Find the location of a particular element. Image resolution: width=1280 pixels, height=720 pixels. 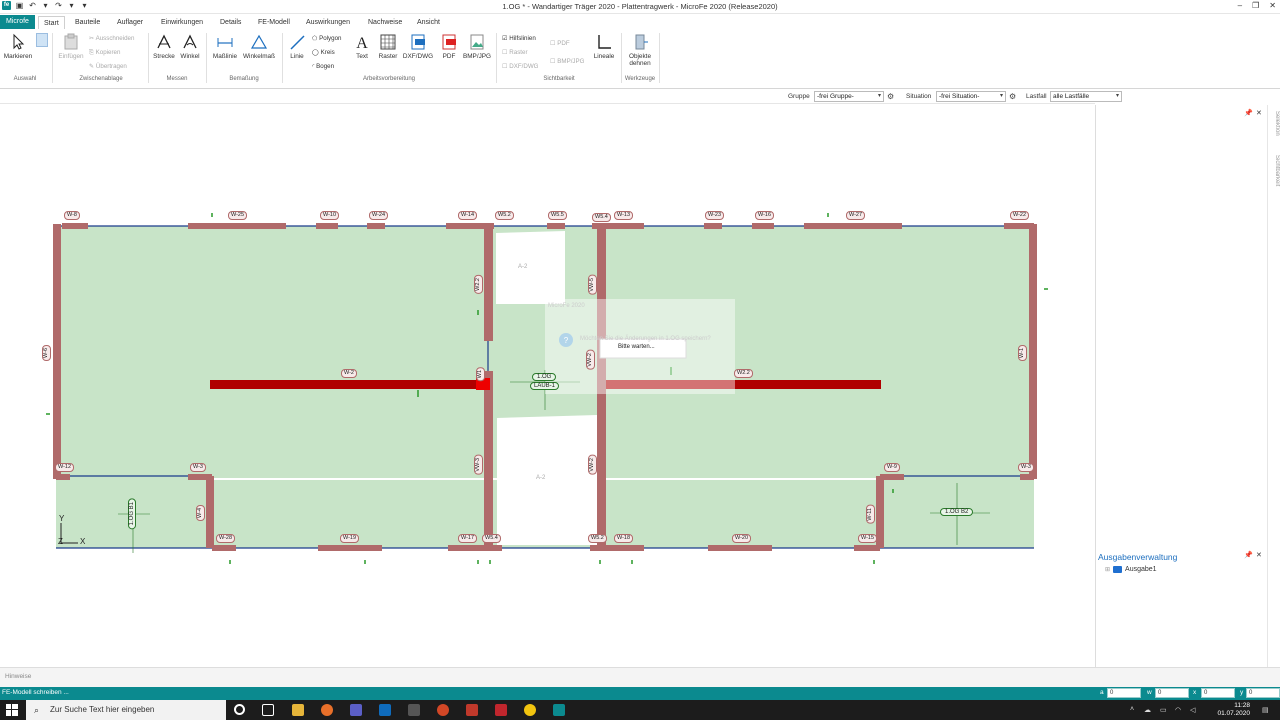

select-mode-icon is located at coordinates (42, 40).